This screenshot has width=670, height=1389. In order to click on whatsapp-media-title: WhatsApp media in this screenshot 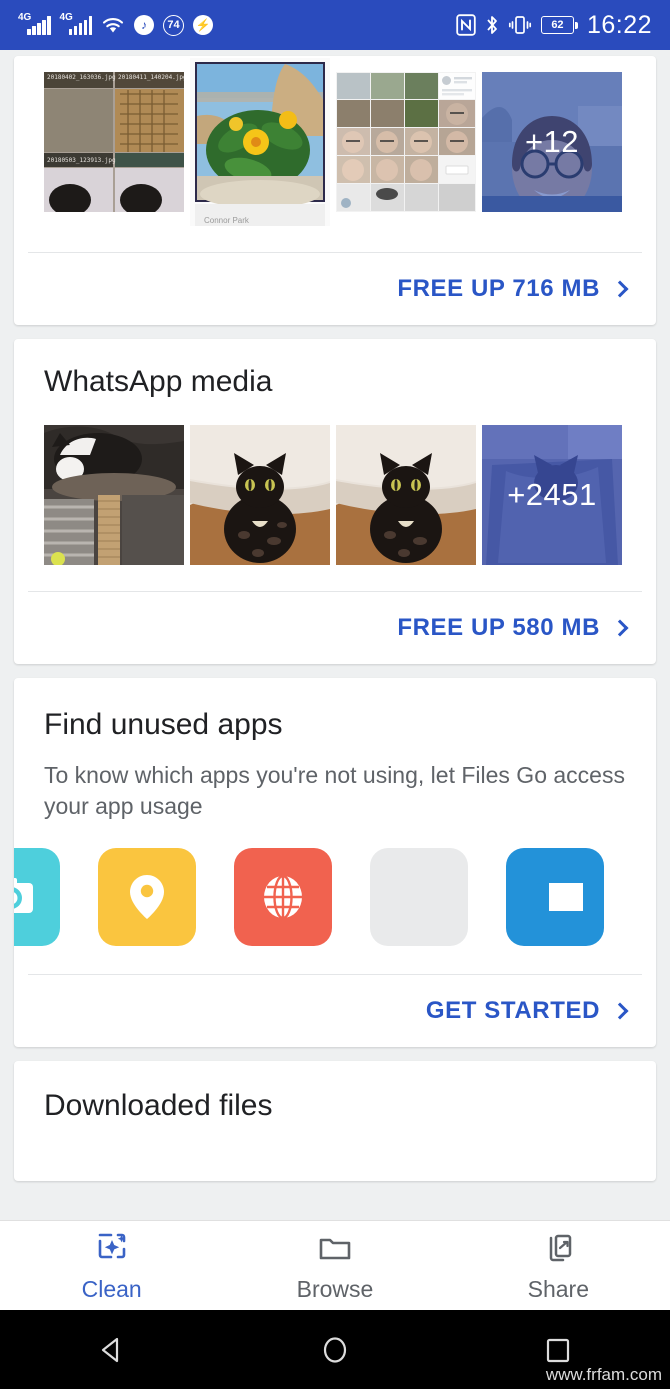, I will do `click(158, 381)`.